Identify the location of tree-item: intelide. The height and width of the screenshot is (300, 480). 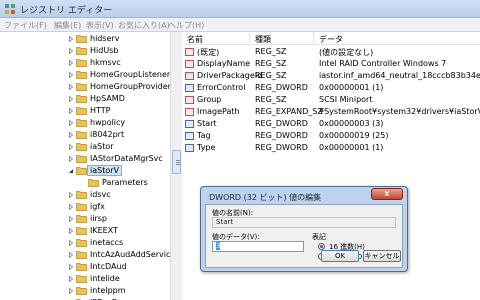
(85, 279).